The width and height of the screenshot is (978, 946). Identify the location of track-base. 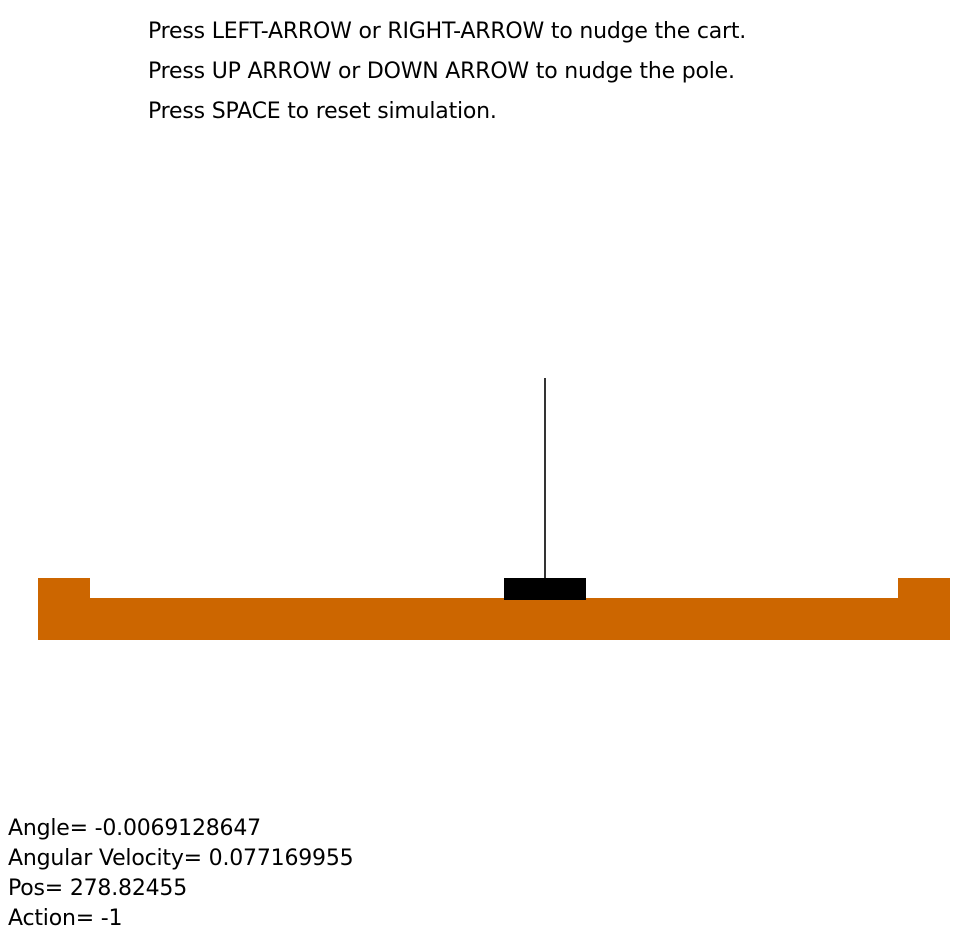
(494, 619).